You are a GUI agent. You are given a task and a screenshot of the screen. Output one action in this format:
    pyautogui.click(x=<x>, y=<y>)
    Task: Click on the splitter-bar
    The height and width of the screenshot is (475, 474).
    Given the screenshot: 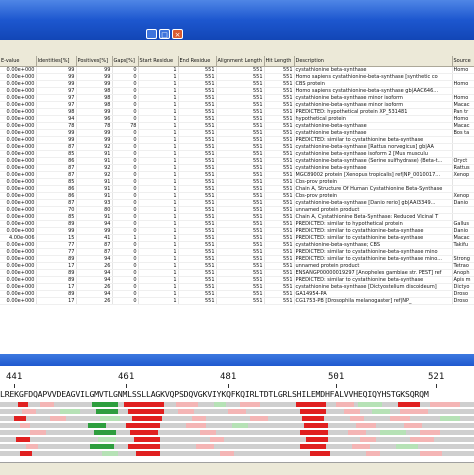 What is the action you would take?
    pyautogui.click(x=237, y=360)
    